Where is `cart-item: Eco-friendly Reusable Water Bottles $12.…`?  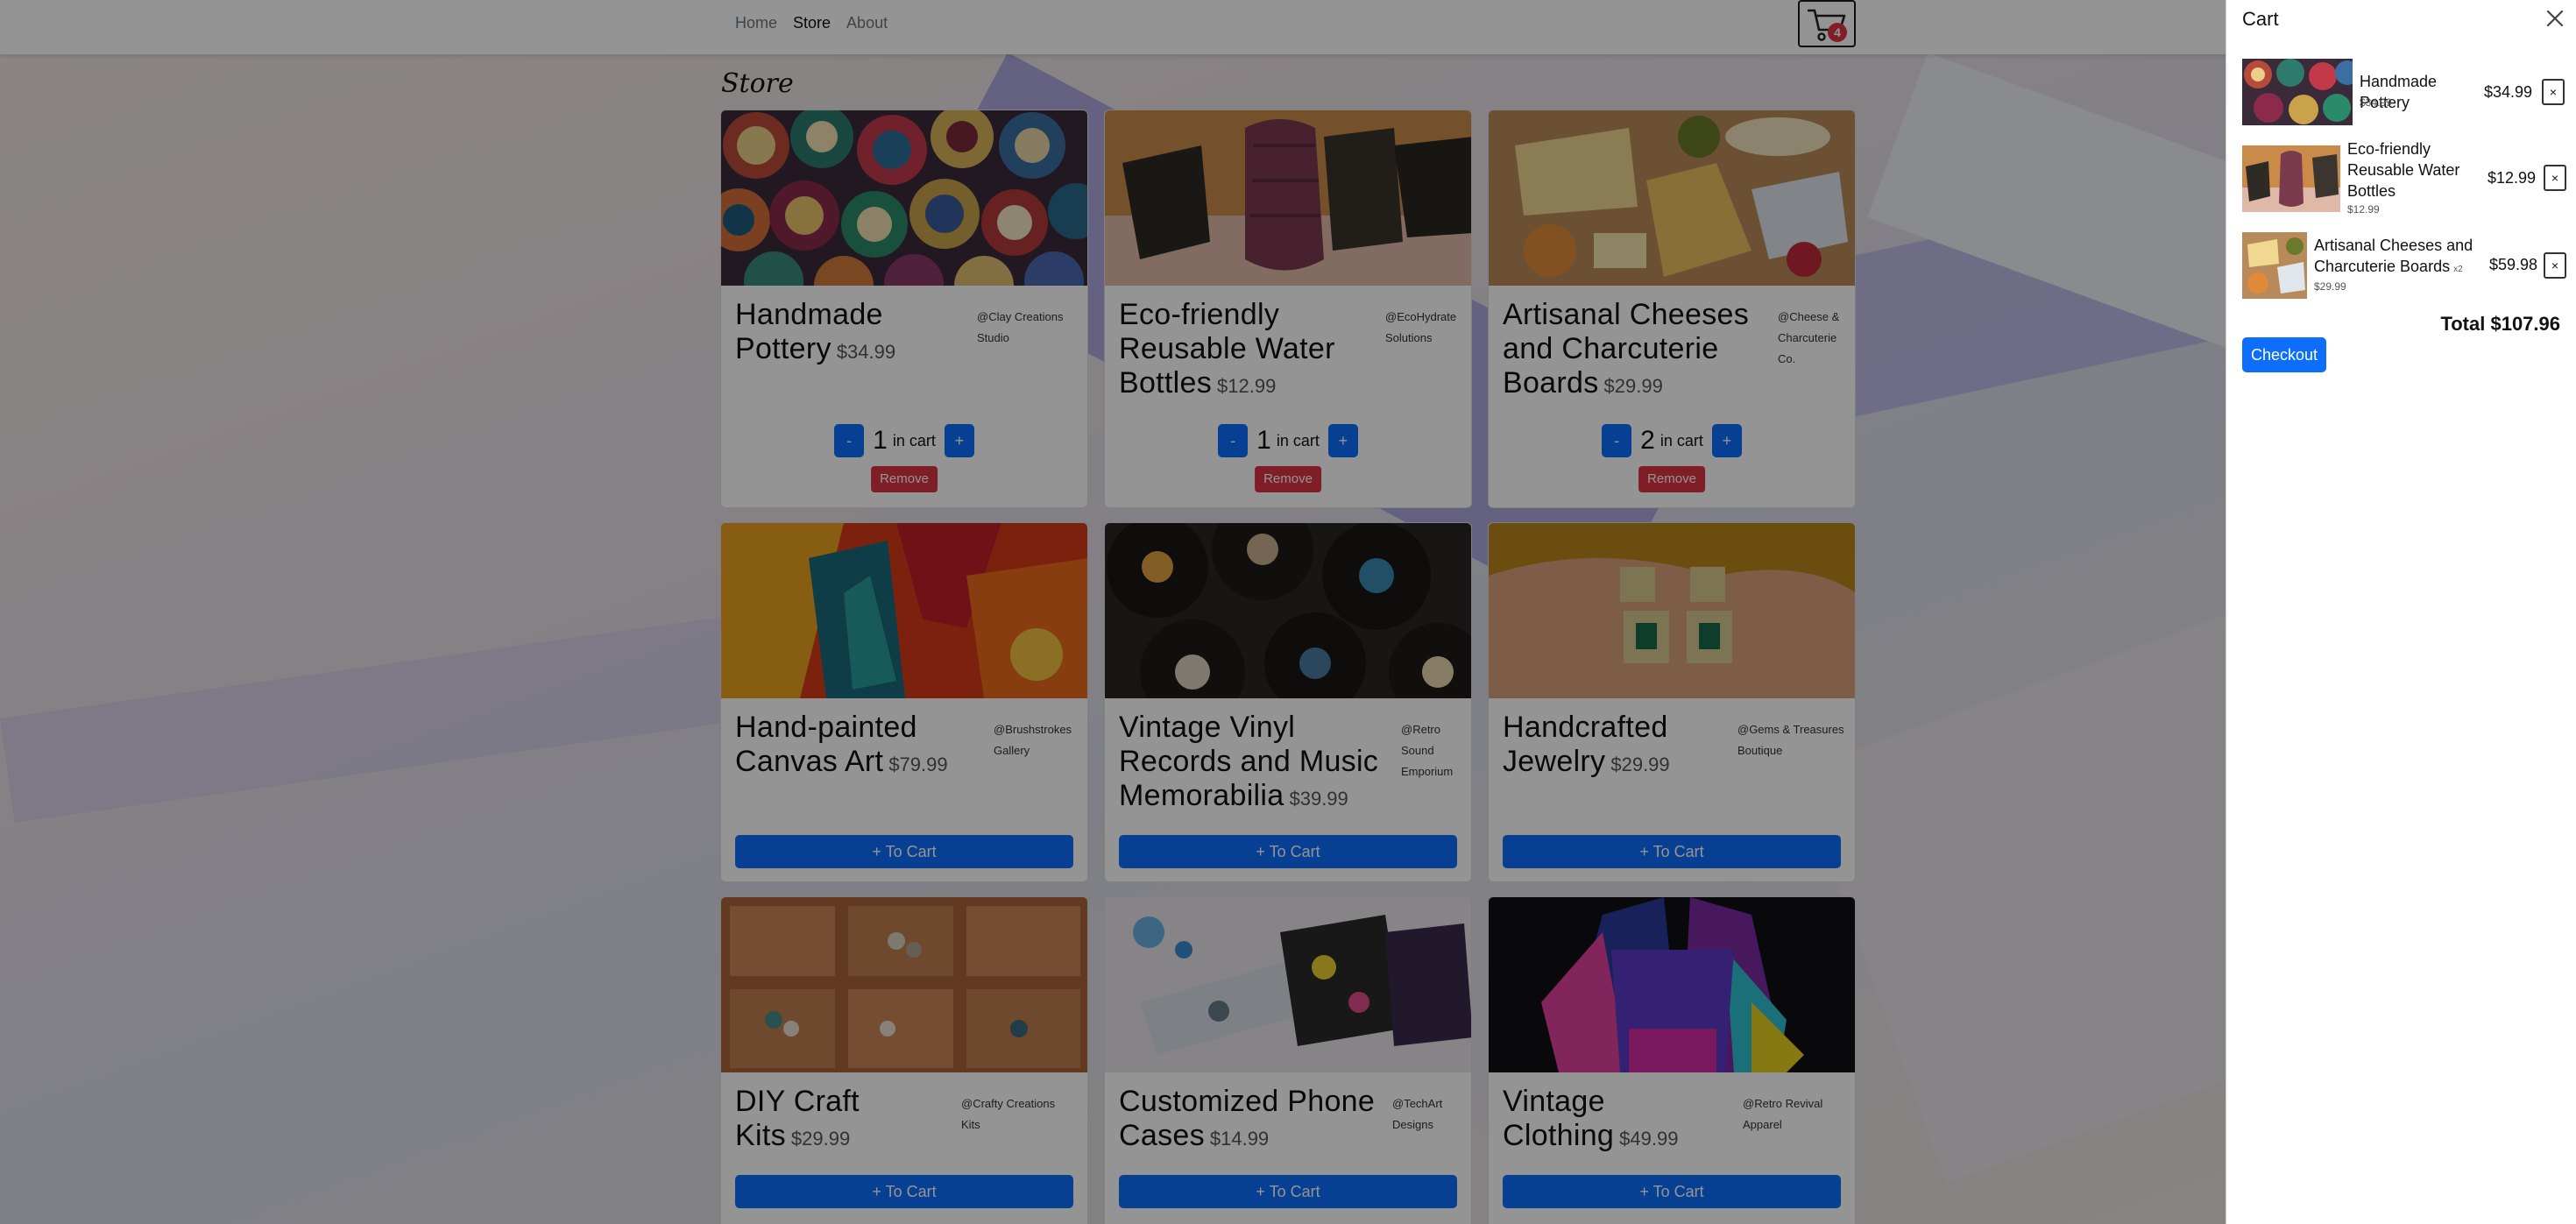 cart-item: Eco-friendly Reusable Water Bottles $12.… is located at coordinates (2404, 178).